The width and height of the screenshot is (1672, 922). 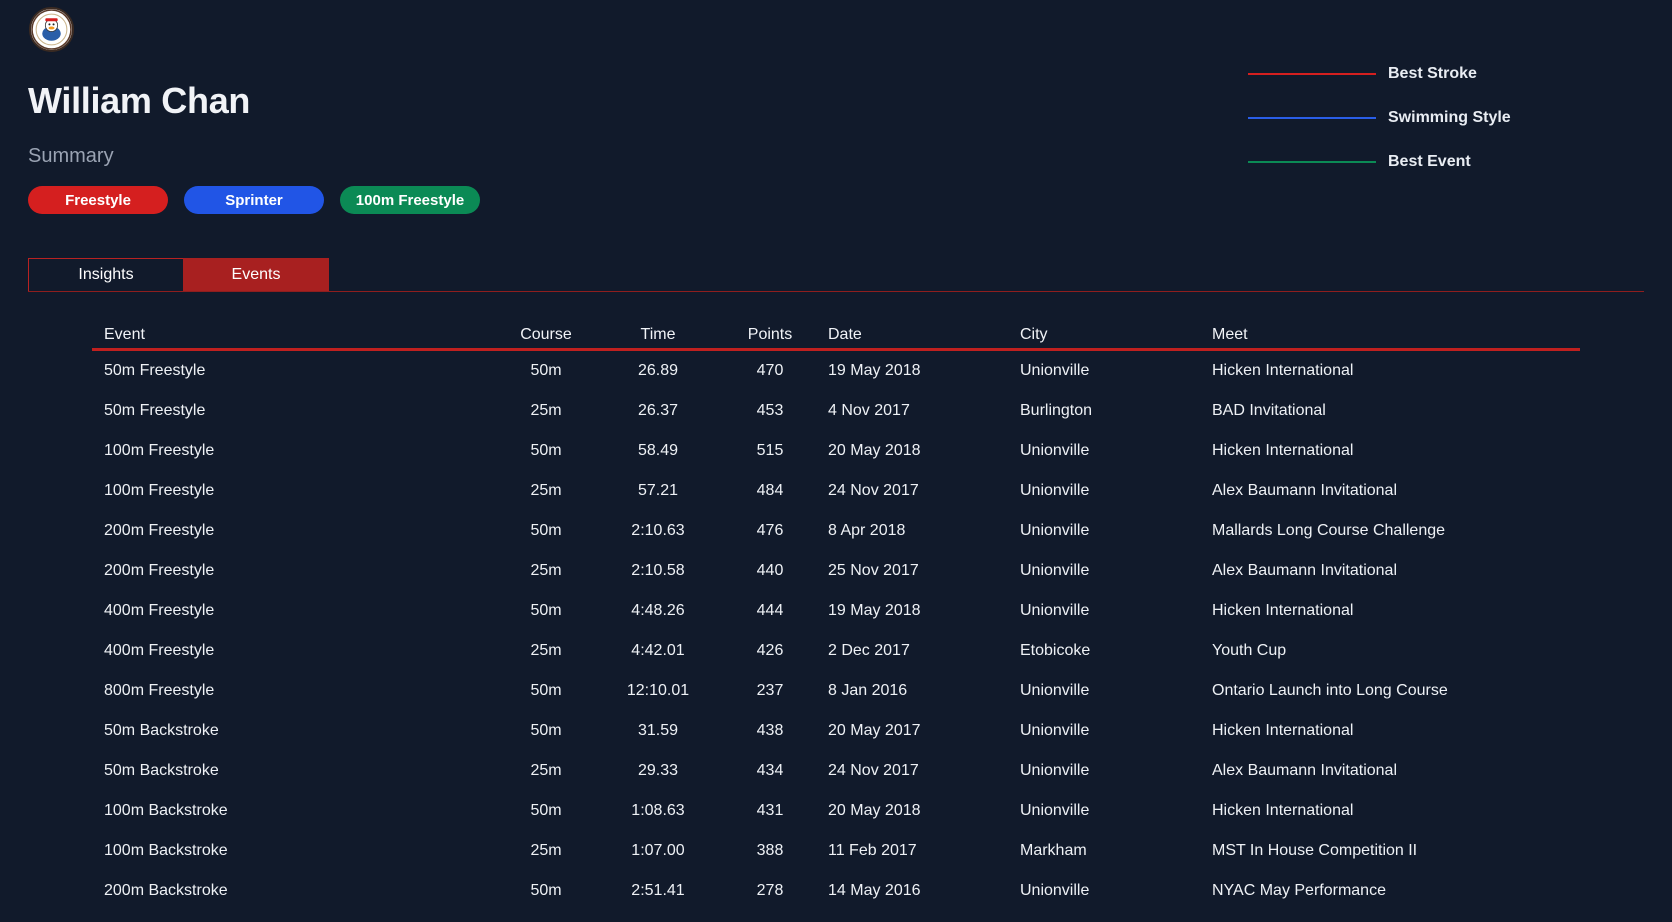 I want to click on summary-badges: Freestyle Sprinter 100m Freestyle, so click(x=254, y=200).